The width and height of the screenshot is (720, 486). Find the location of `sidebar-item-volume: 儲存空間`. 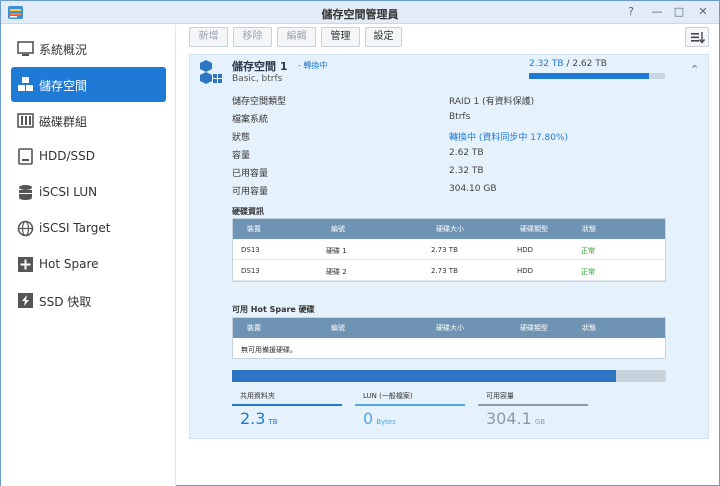

sidebar-item-volume: 儲存空間 is located at coordinates (88, 84).